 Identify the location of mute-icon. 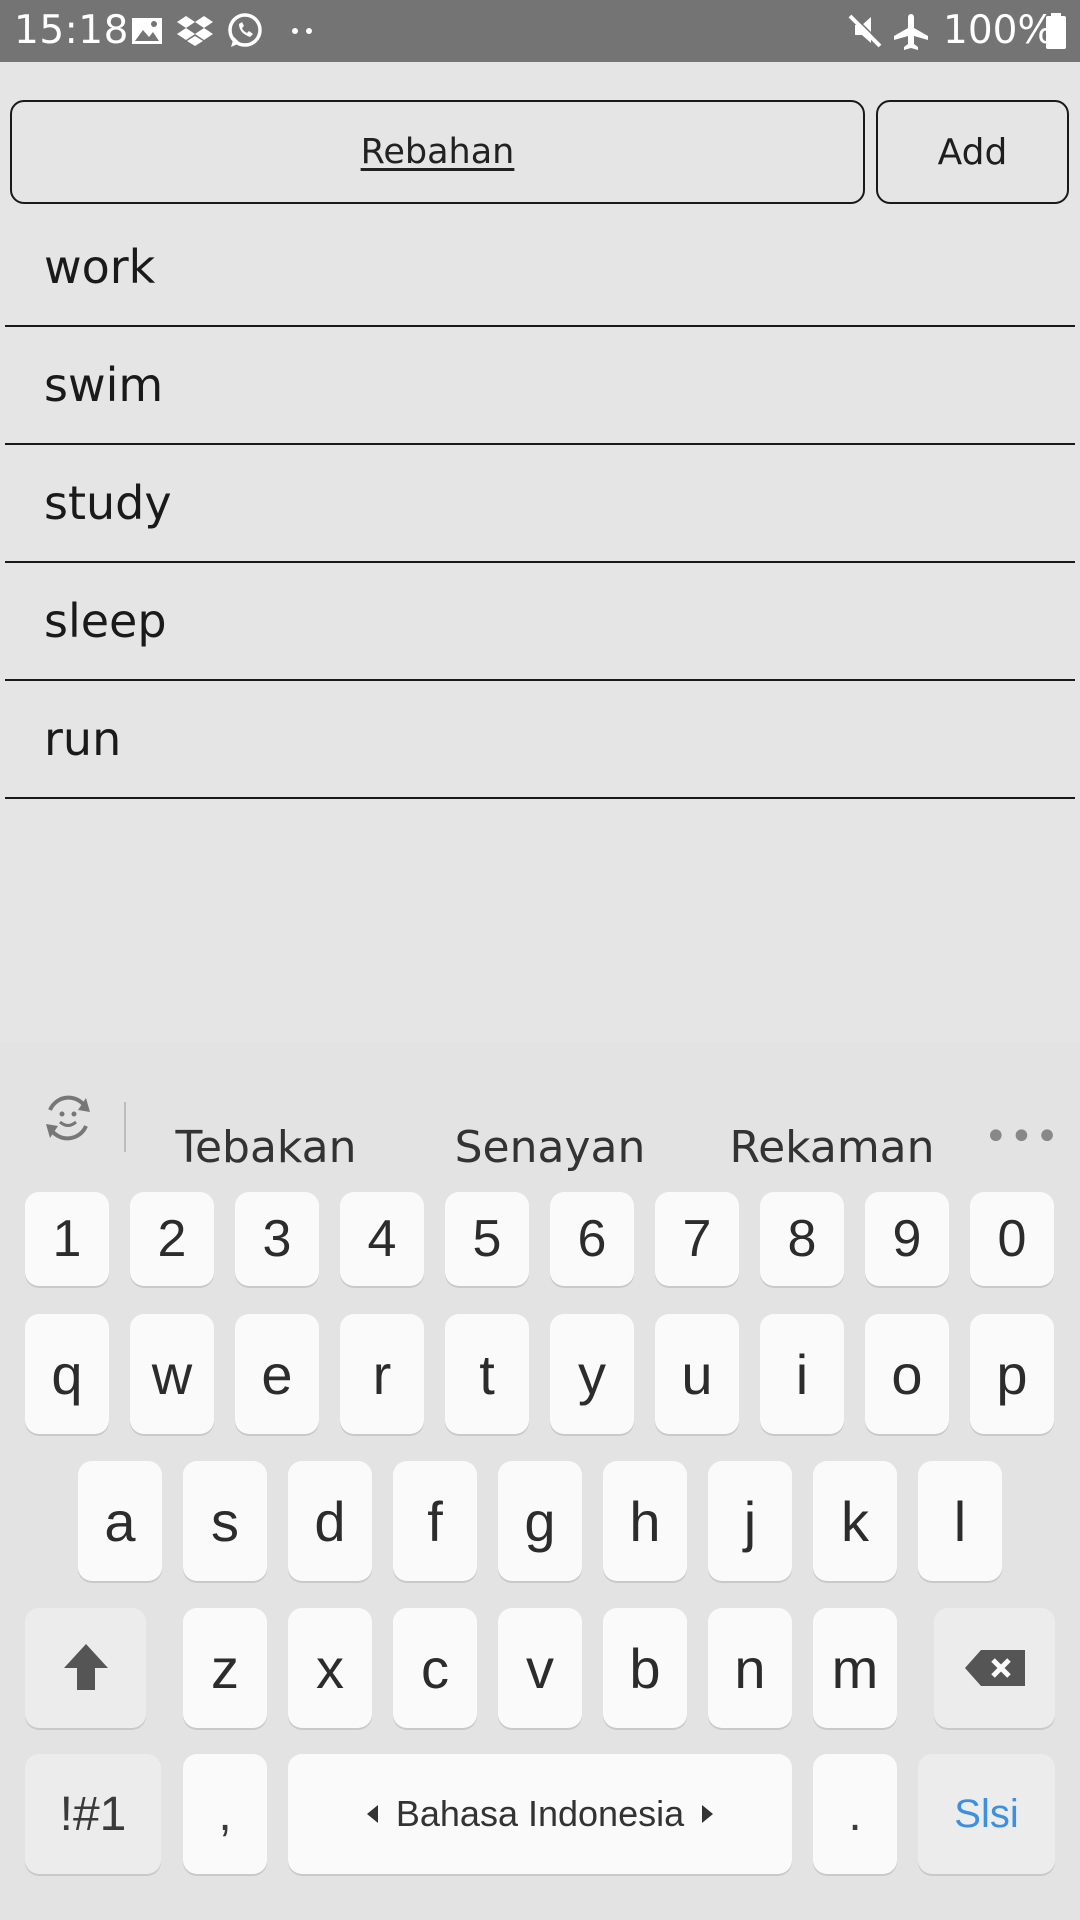
(865, 30).